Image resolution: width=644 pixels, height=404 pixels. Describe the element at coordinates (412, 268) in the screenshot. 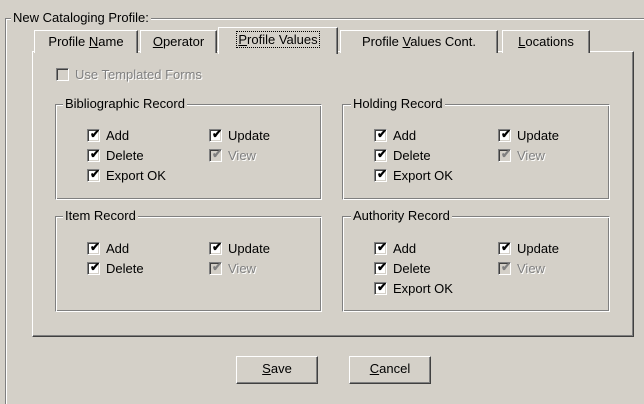

I see `authority-delete-label: Delete` at that location.